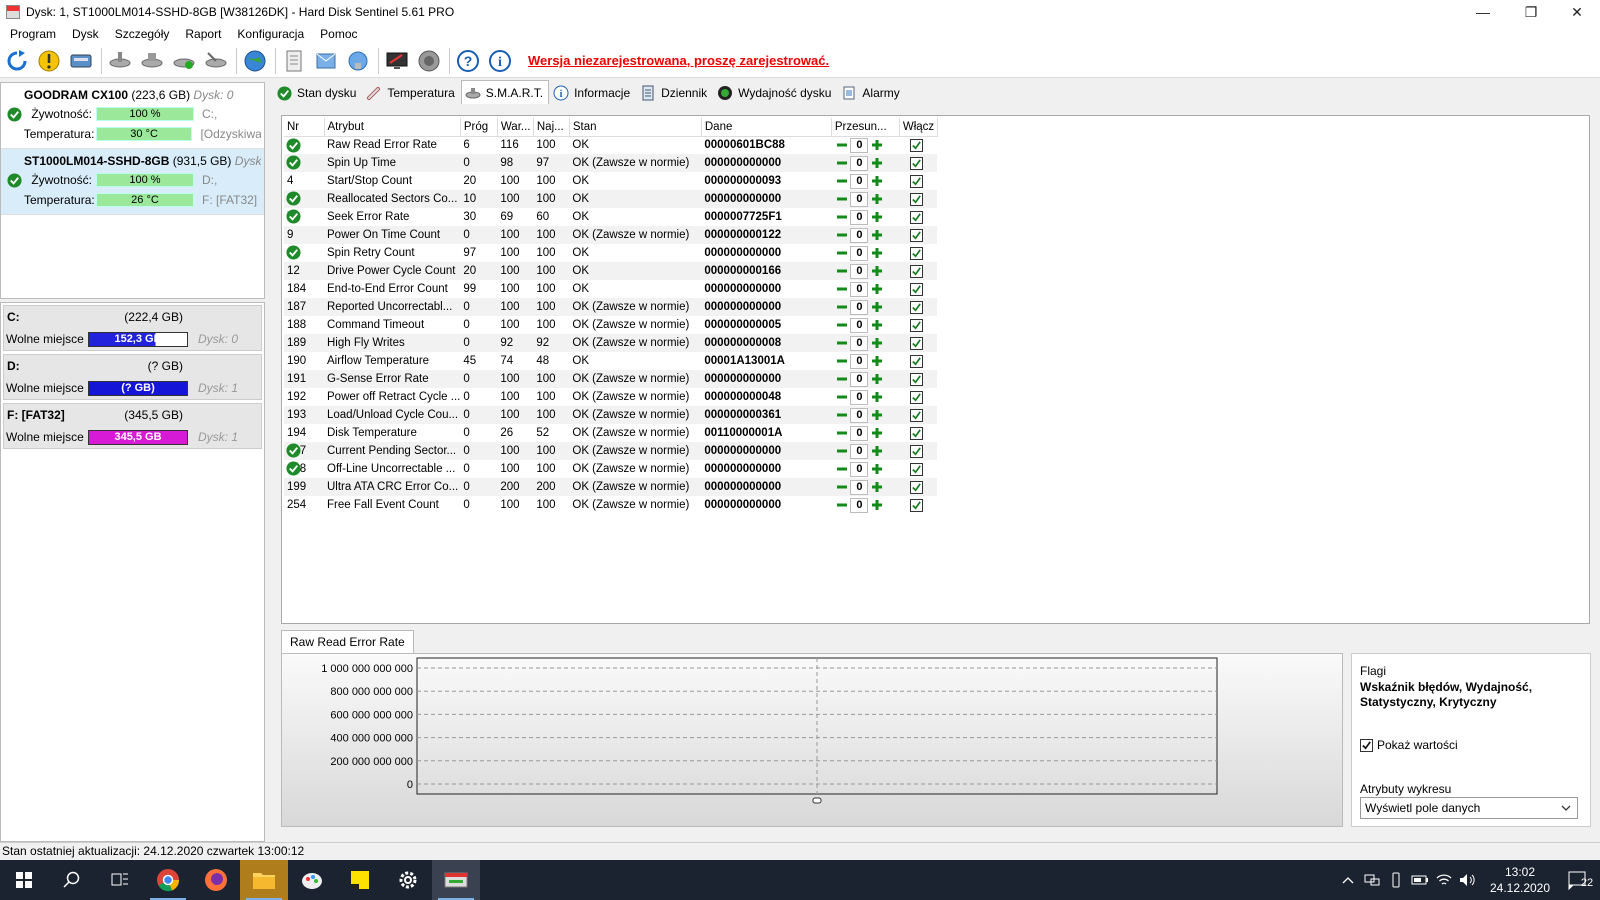  Describe the element at coordinates (358, 61) in the screenshot. I see `network-icon` at that location.